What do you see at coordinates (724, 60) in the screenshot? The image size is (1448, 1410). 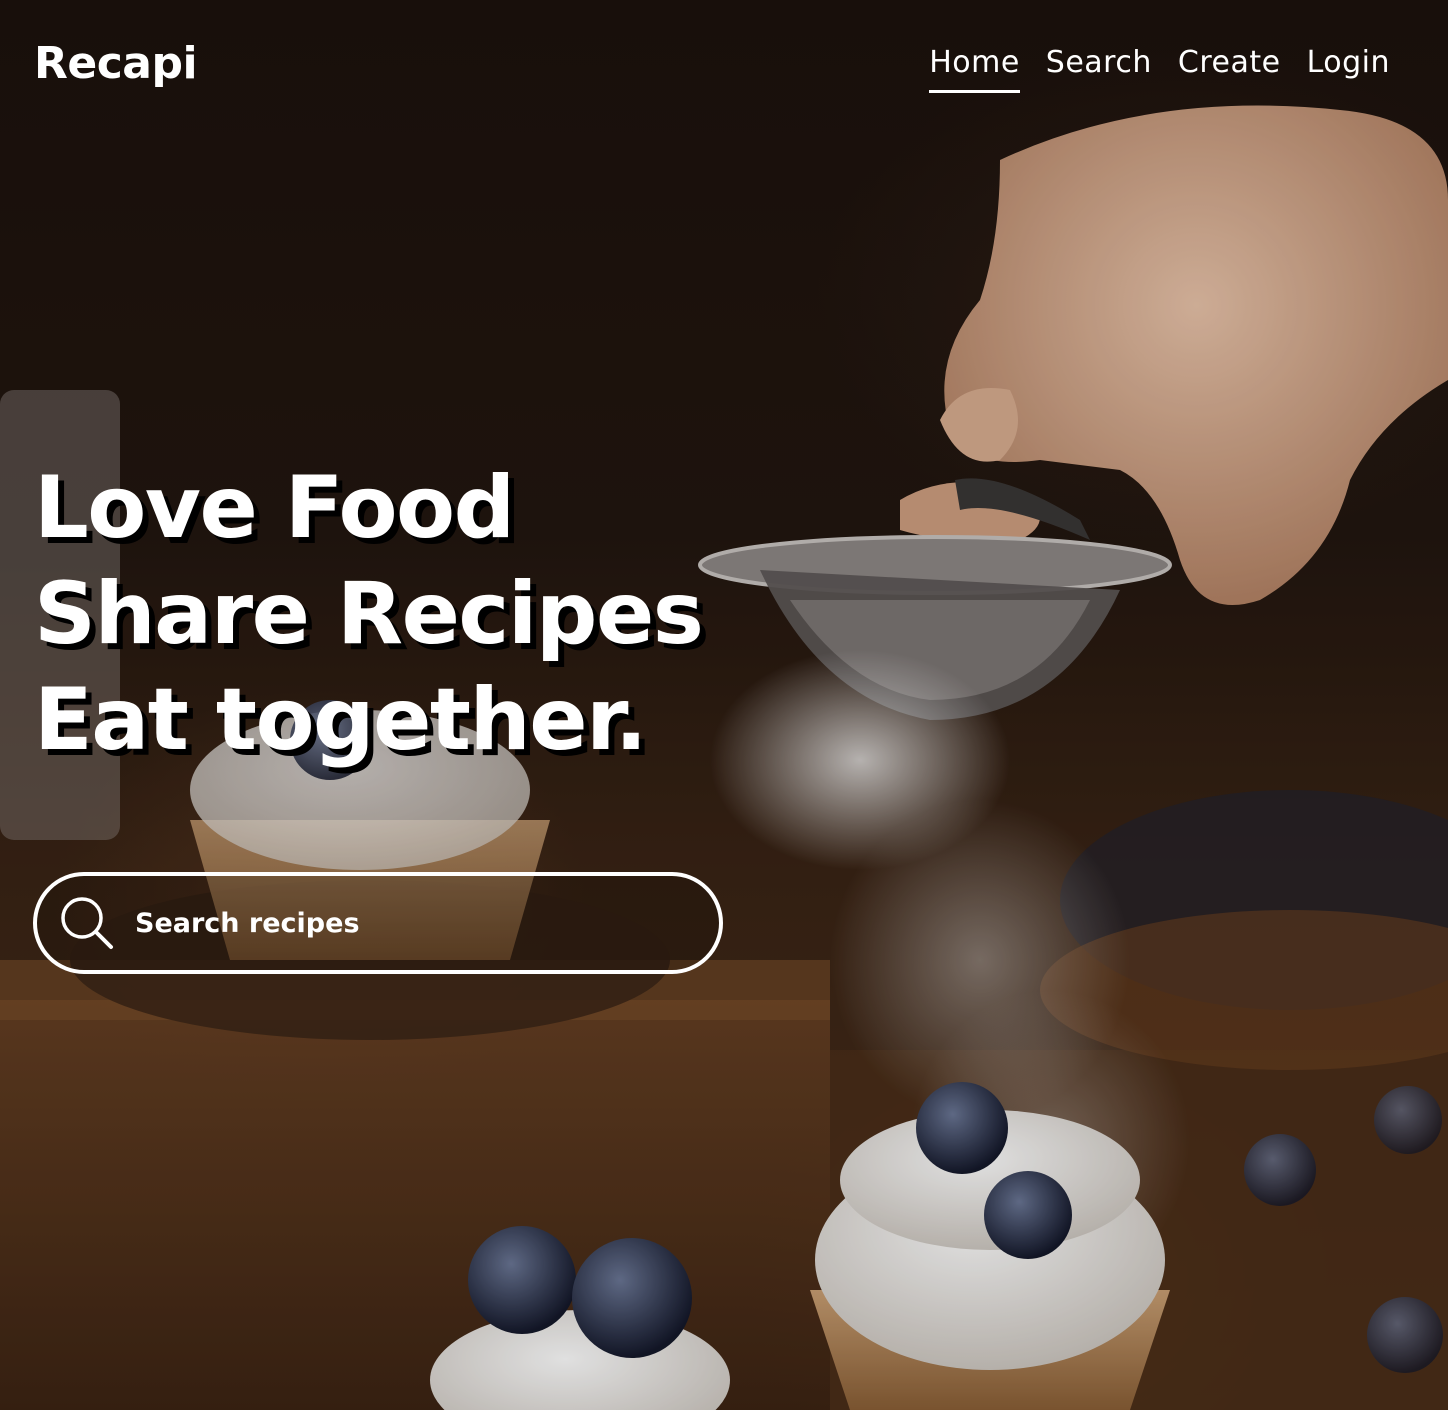 I see `site-header: Recapi Home Search Create Login` at bounding box center [724, 60].